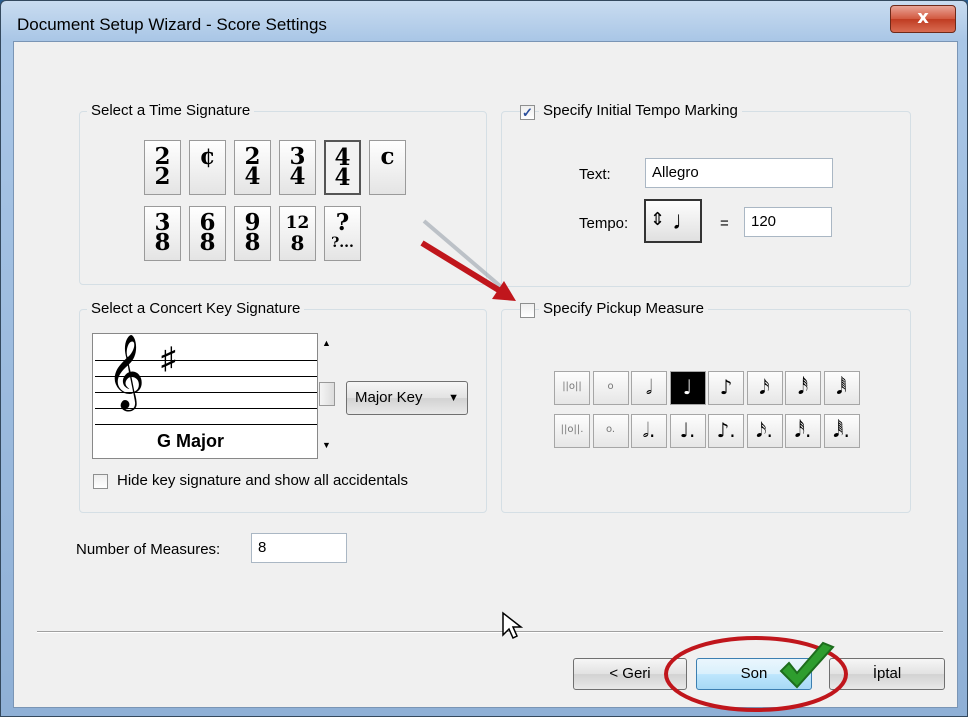 This screenshot has height=717, width=968. Describe the element at coordinates (527, 112) in the screenshot. I see `tempo-checkbox: ✓` at that location.